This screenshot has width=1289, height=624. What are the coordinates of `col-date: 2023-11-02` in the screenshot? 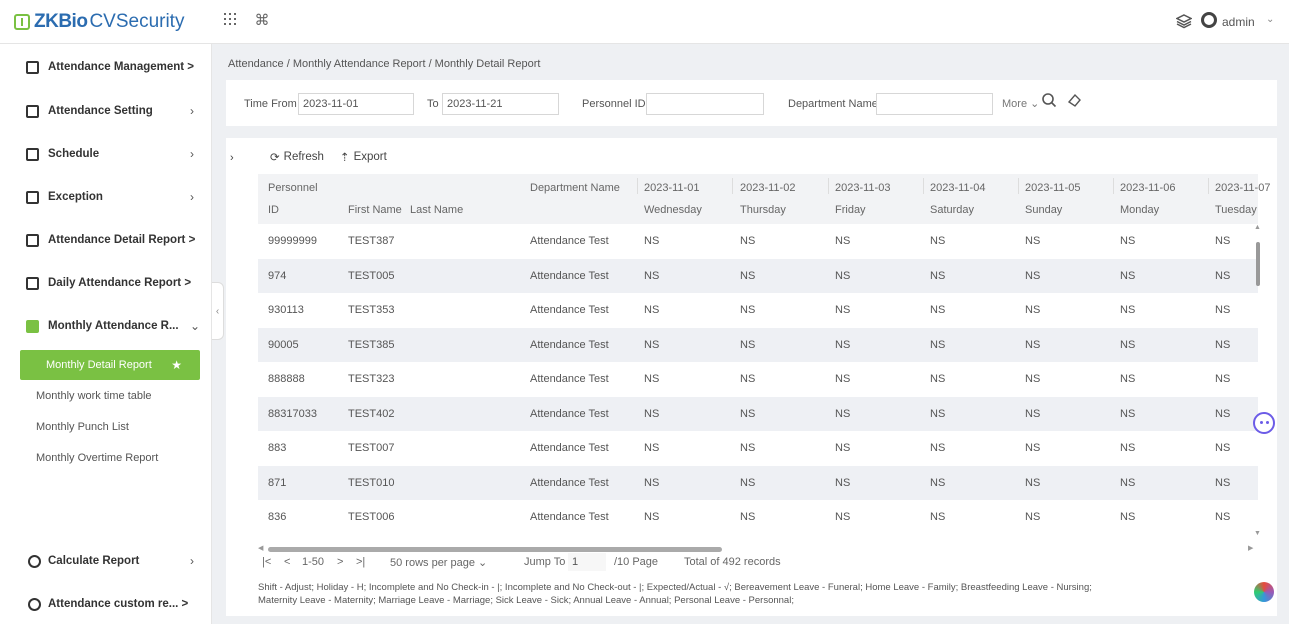 It's located at (767, 188).